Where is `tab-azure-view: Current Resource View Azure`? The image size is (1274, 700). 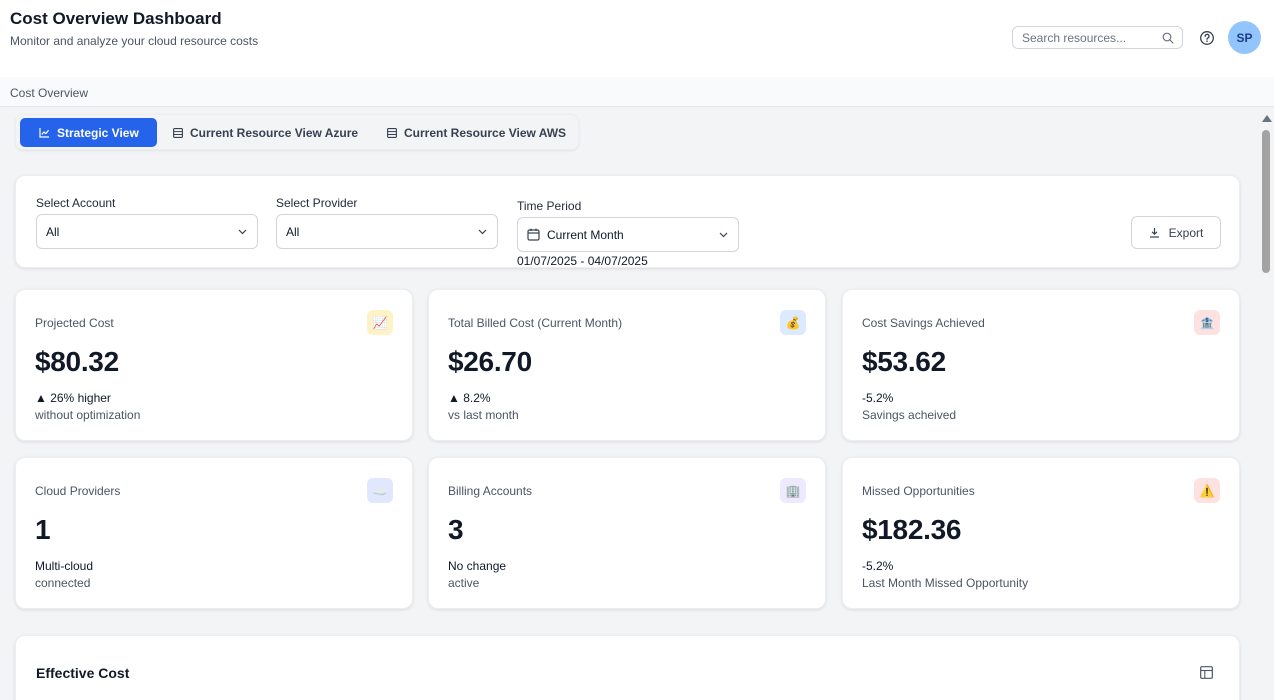
tab-azure-view: Current Resource View Azure is located at coordinates (265, 132).